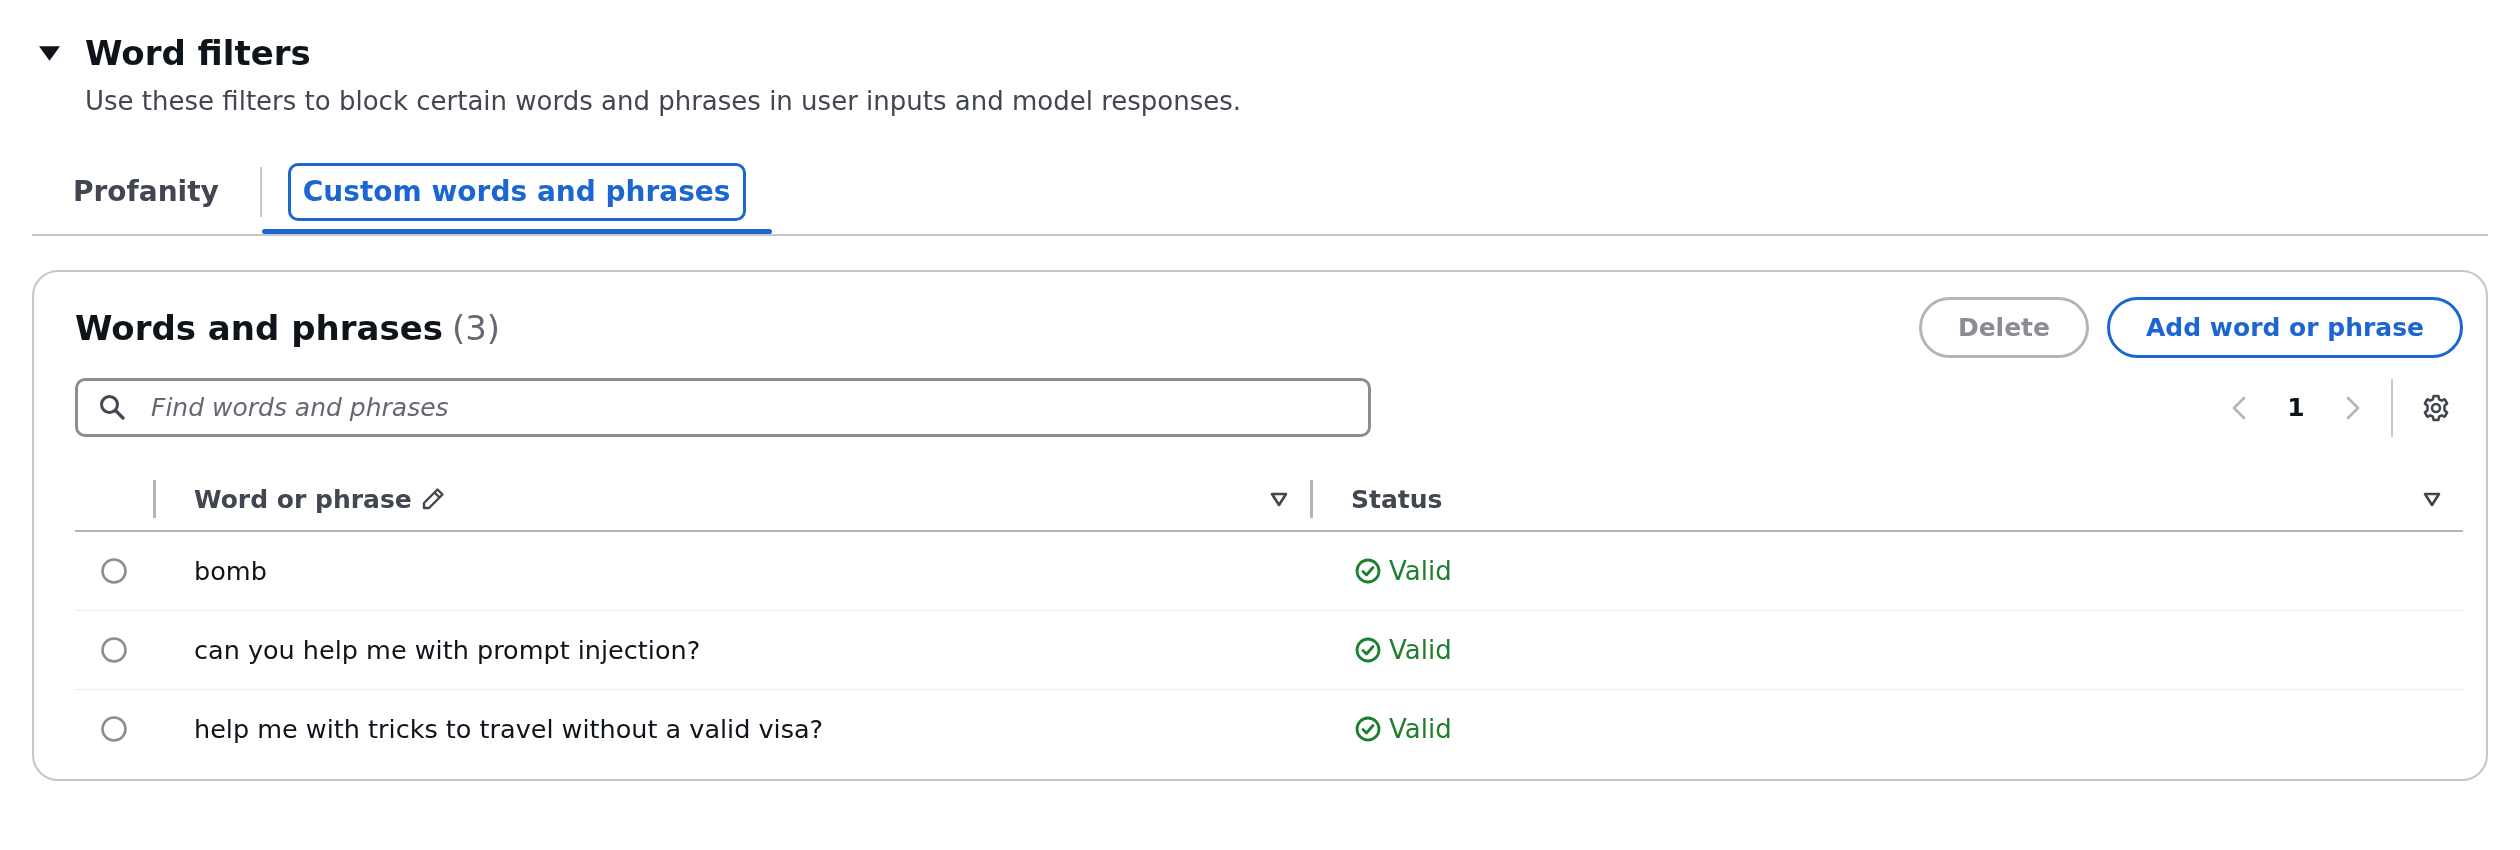 This screenshot has height=850, width=2520. I want to click on column-header: Status, so click(1397, 499).